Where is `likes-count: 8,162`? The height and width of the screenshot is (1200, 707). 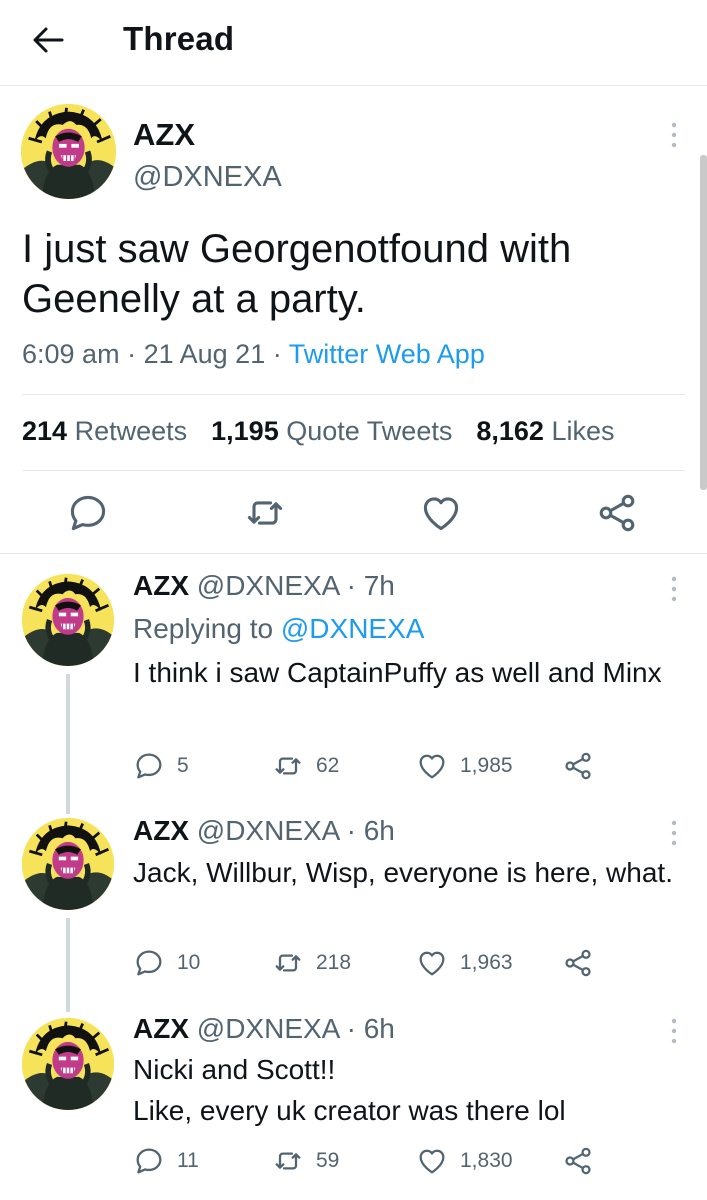 likes-count: 8,162 is located at coordinates (510, 431).